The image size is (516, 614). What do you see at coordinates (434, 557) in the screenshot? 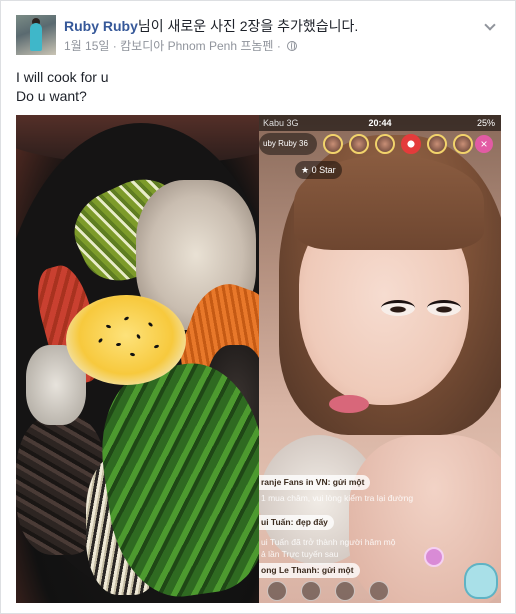
I see `gift-icon` at bounding box center [434, 557].